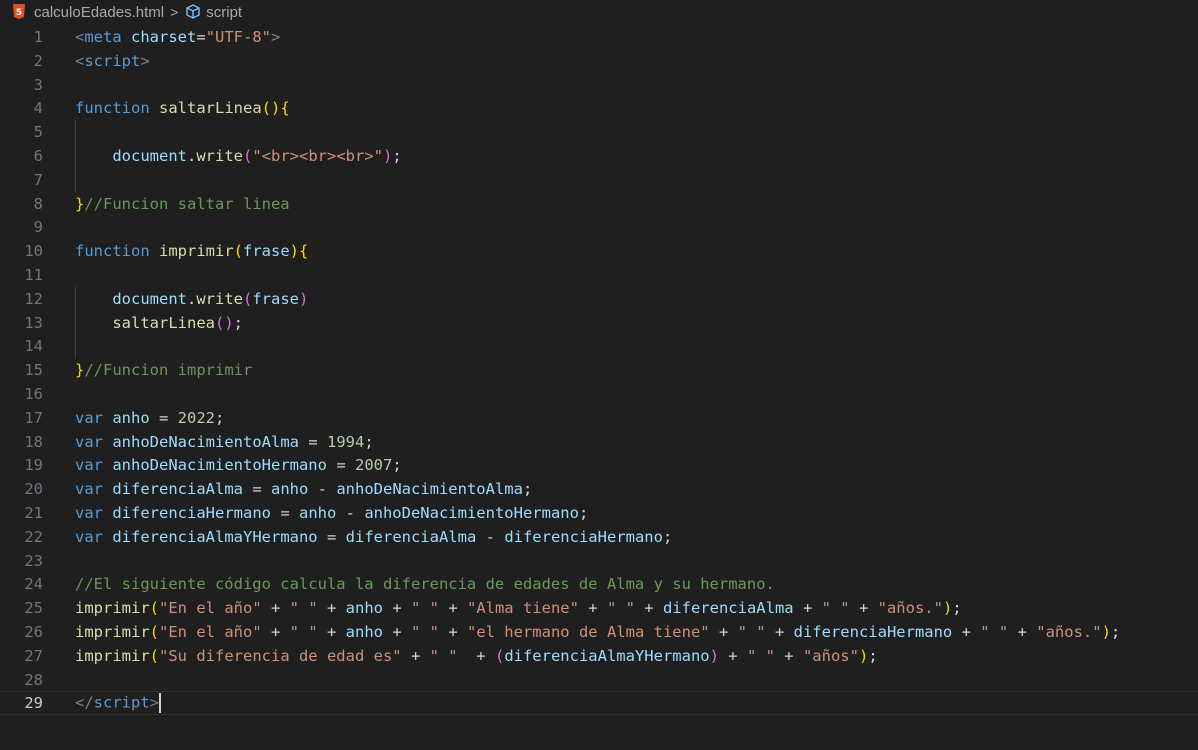  Describe the element at coordinates (599, 180) in the screenshot. I see `code-line: 7` at that location.